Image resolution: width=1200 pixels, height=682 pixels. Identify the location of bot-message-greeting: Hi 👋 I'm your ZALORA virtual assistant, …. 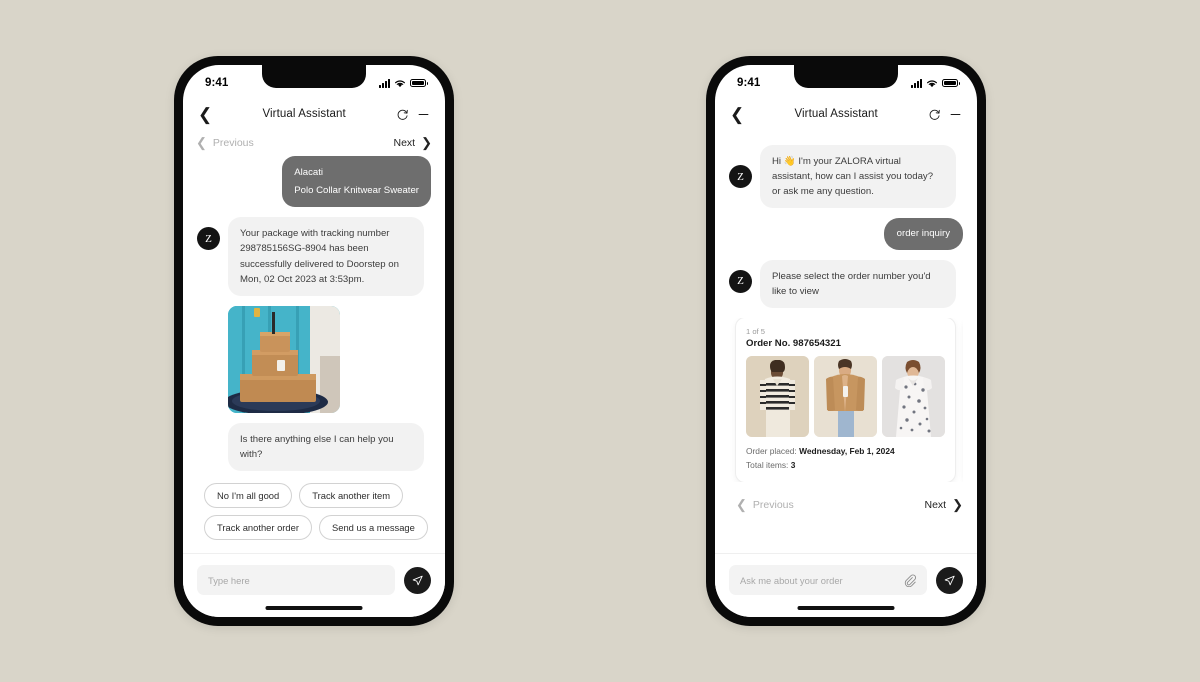
(858, 177).